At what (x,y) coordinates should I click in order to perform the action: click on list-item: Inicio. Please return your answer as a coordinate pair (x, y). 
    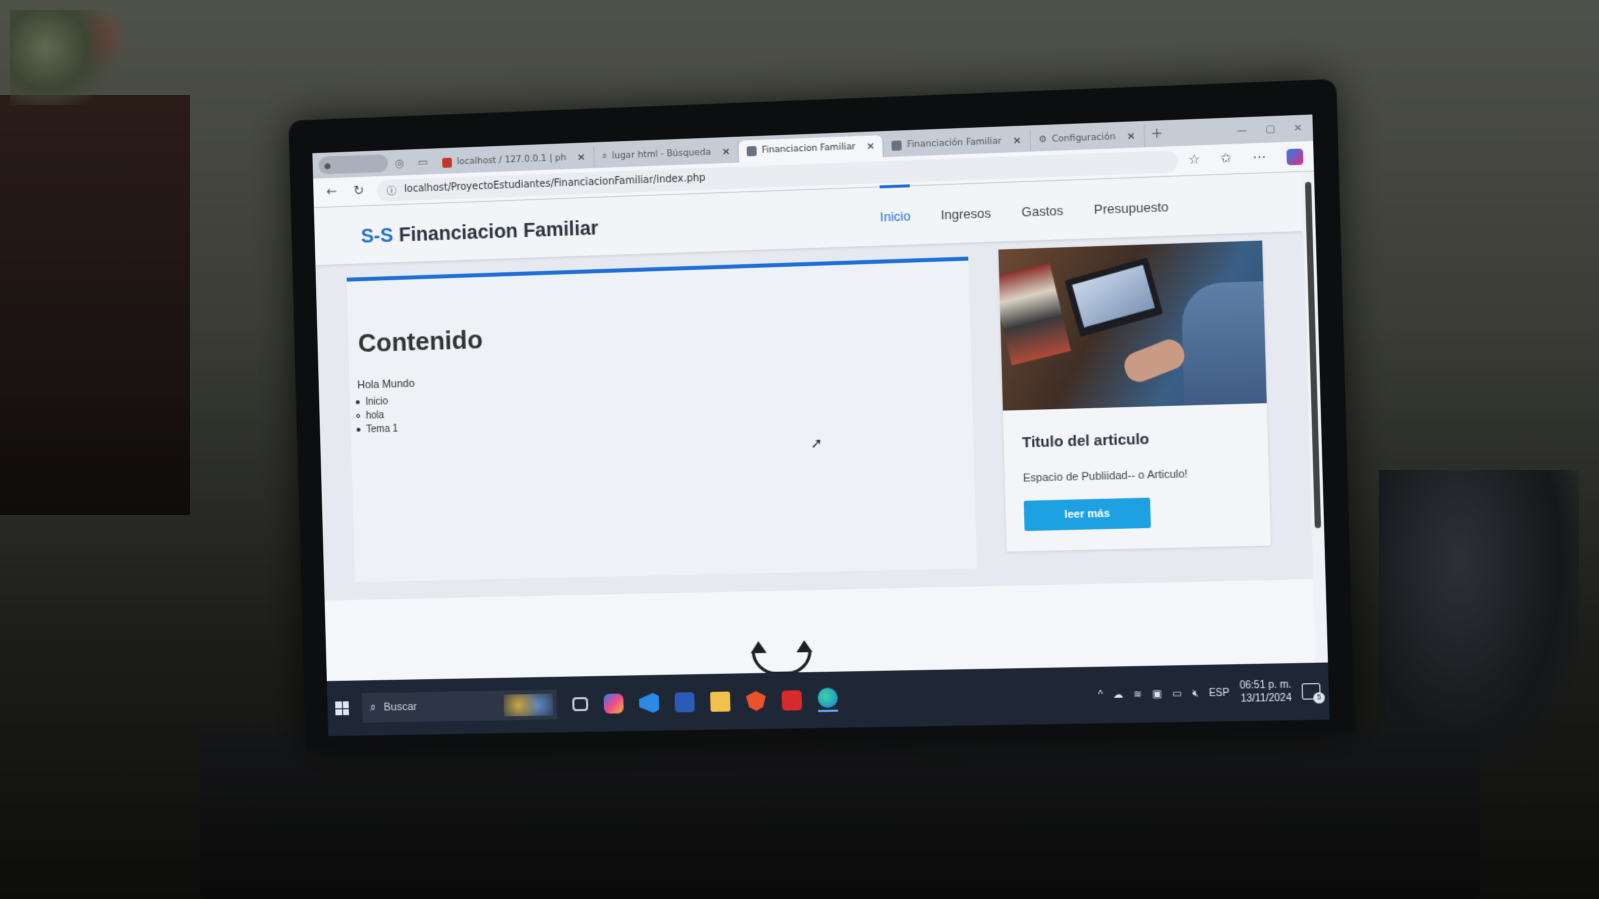
    Looking at the image, I should click on (376, 401).